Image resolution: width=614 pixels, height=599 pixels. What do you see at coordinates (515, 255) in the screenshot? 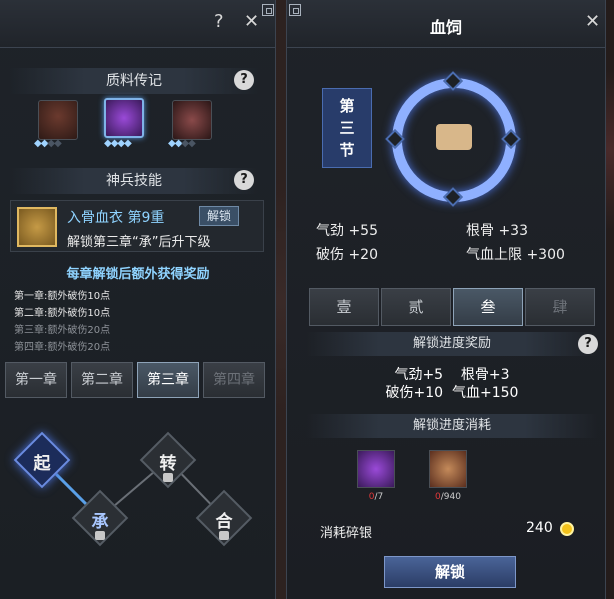
I see `stat-qixue: 气血上限 +300` at bounding box center [515, 255].